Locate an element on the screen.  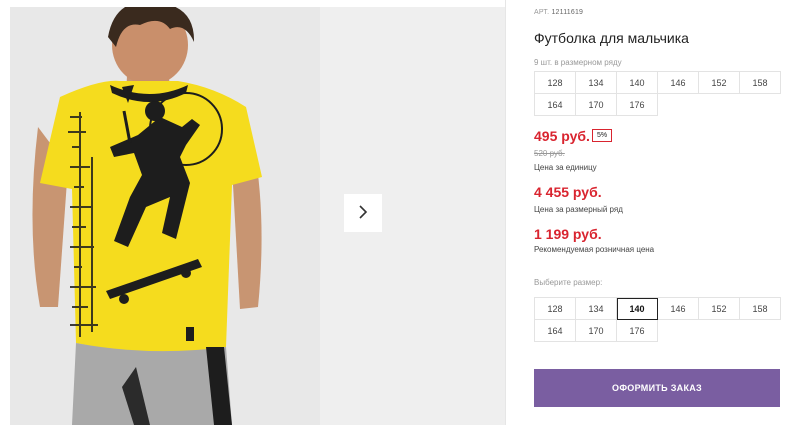
retail-price-caption: Рекомендуемая розничная цена is located at coordinates (594, 249).